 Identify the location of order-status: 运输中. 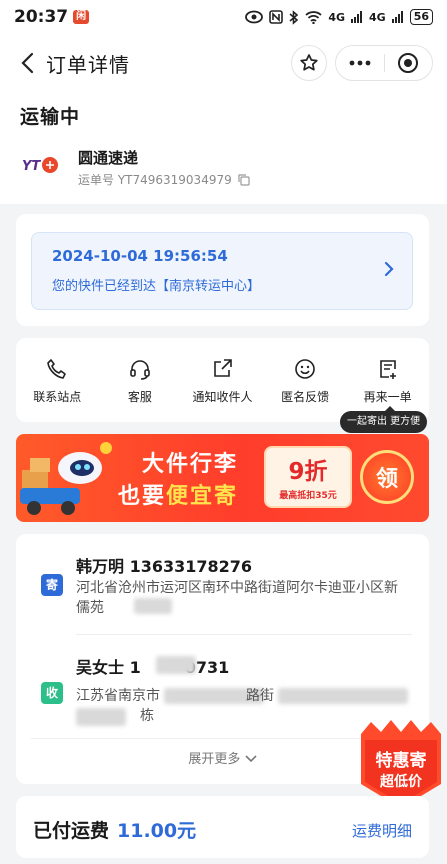
(50, 117).